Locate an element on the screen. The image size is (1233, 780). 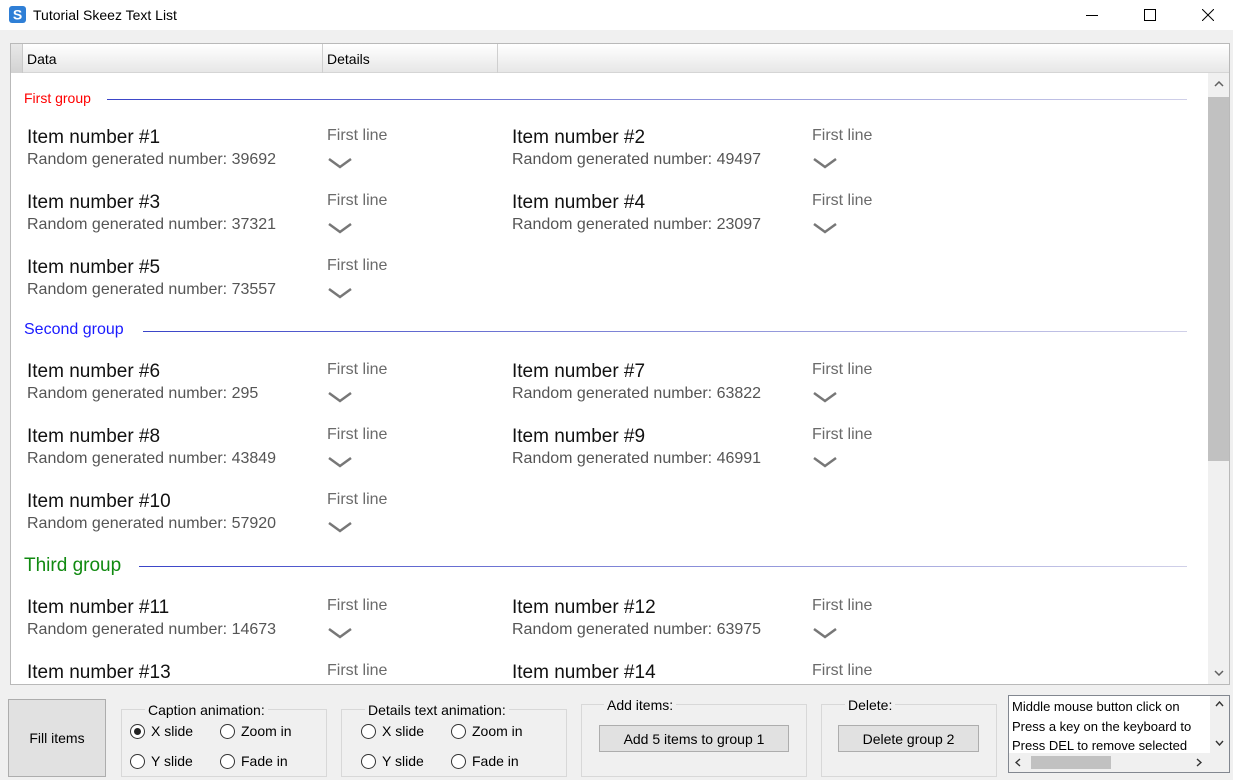
item-subtitle: Random generated number: 49497 is located at coordinates (637, 159).